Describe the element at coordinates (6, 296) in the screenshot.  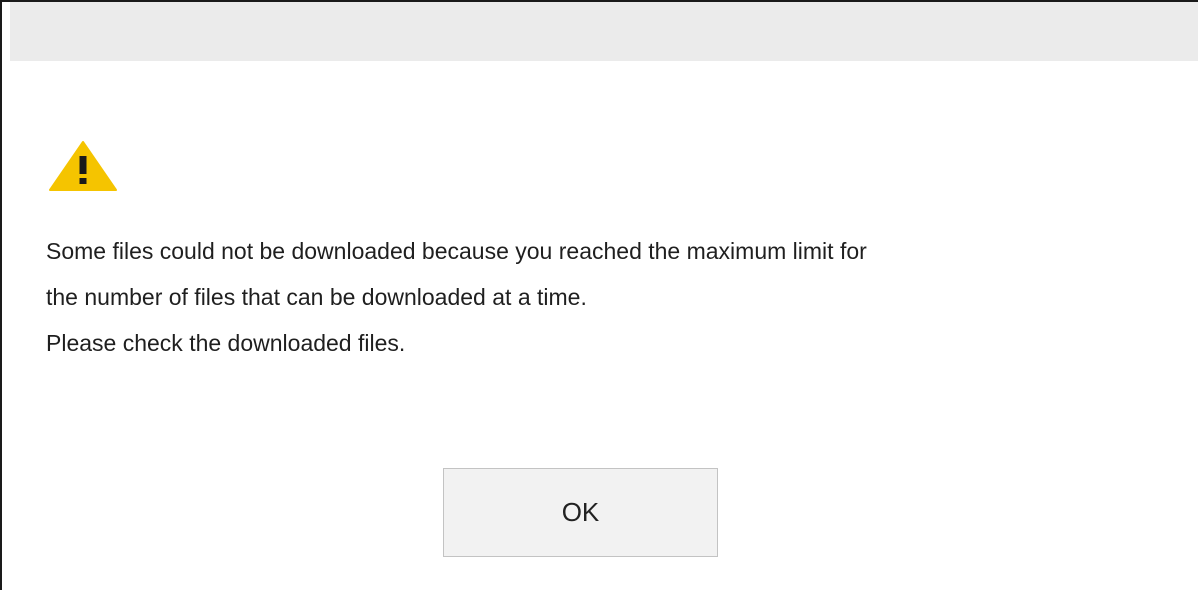
I see `dialog-left-edge` at that location.